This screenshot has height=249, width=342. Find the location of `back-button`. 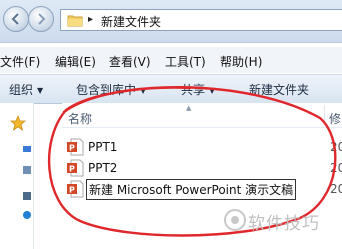

back-button is located at coordinates (16, 19).